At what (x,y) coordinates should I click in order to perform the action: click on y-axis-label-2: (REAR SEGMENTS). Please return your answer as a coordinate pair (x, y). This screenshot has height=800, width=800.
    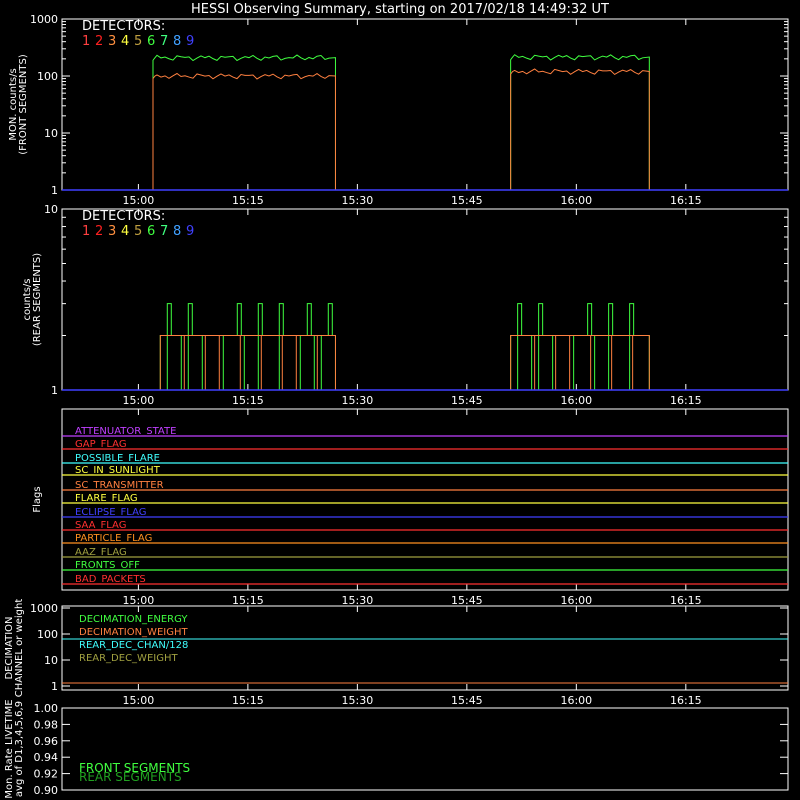
    Looking at the image, I should click on (37, 299).